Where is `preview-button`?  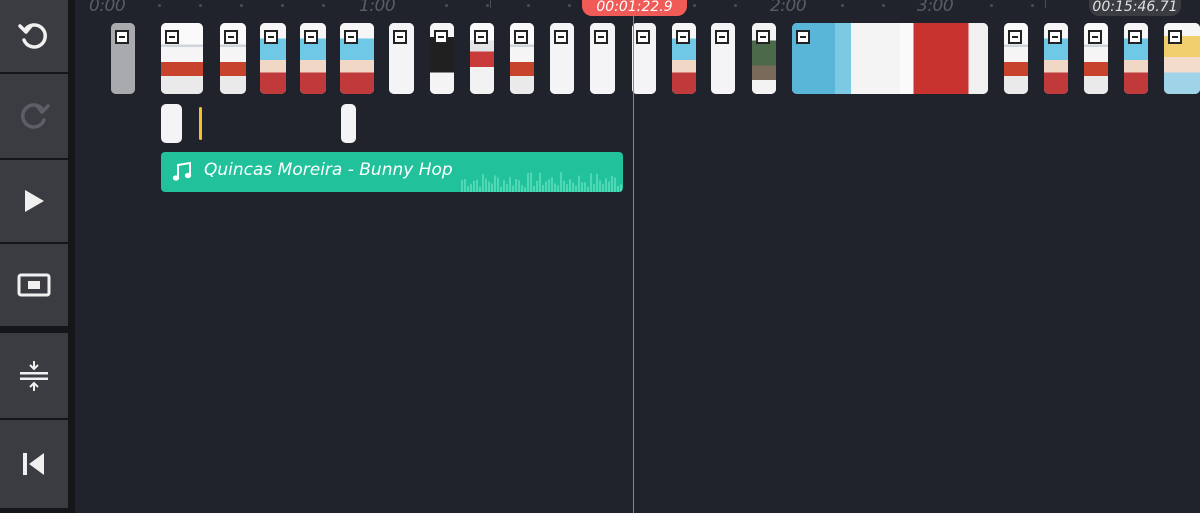 preview-button is located at coordinates (34, 285).